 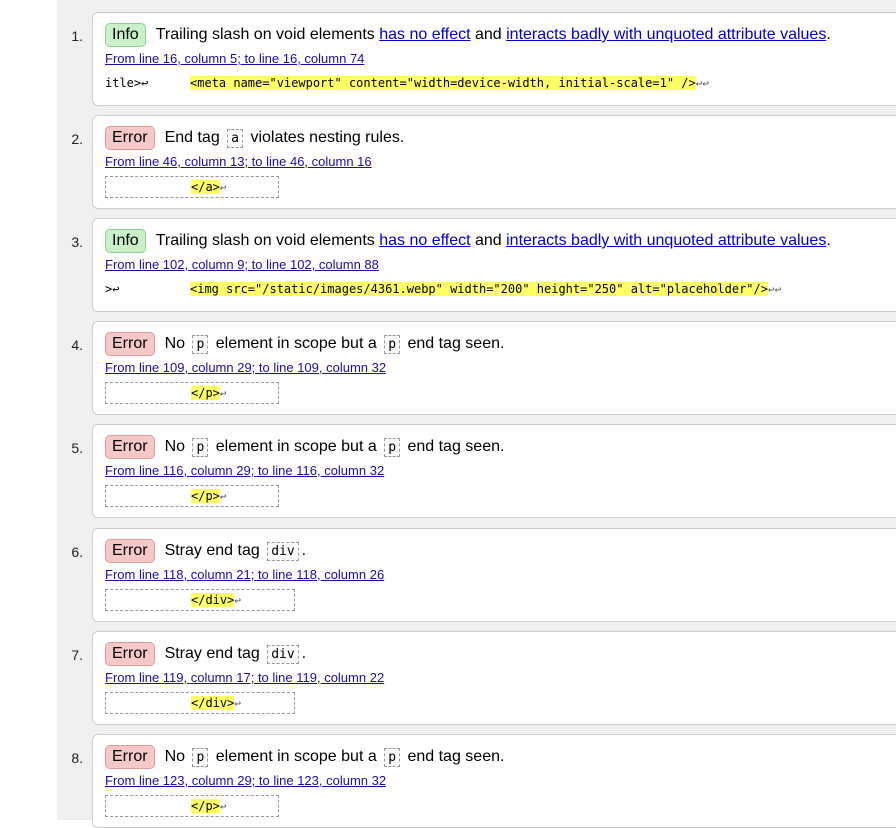 I want to click on info-badge: Info, so click(x=125, y=241).